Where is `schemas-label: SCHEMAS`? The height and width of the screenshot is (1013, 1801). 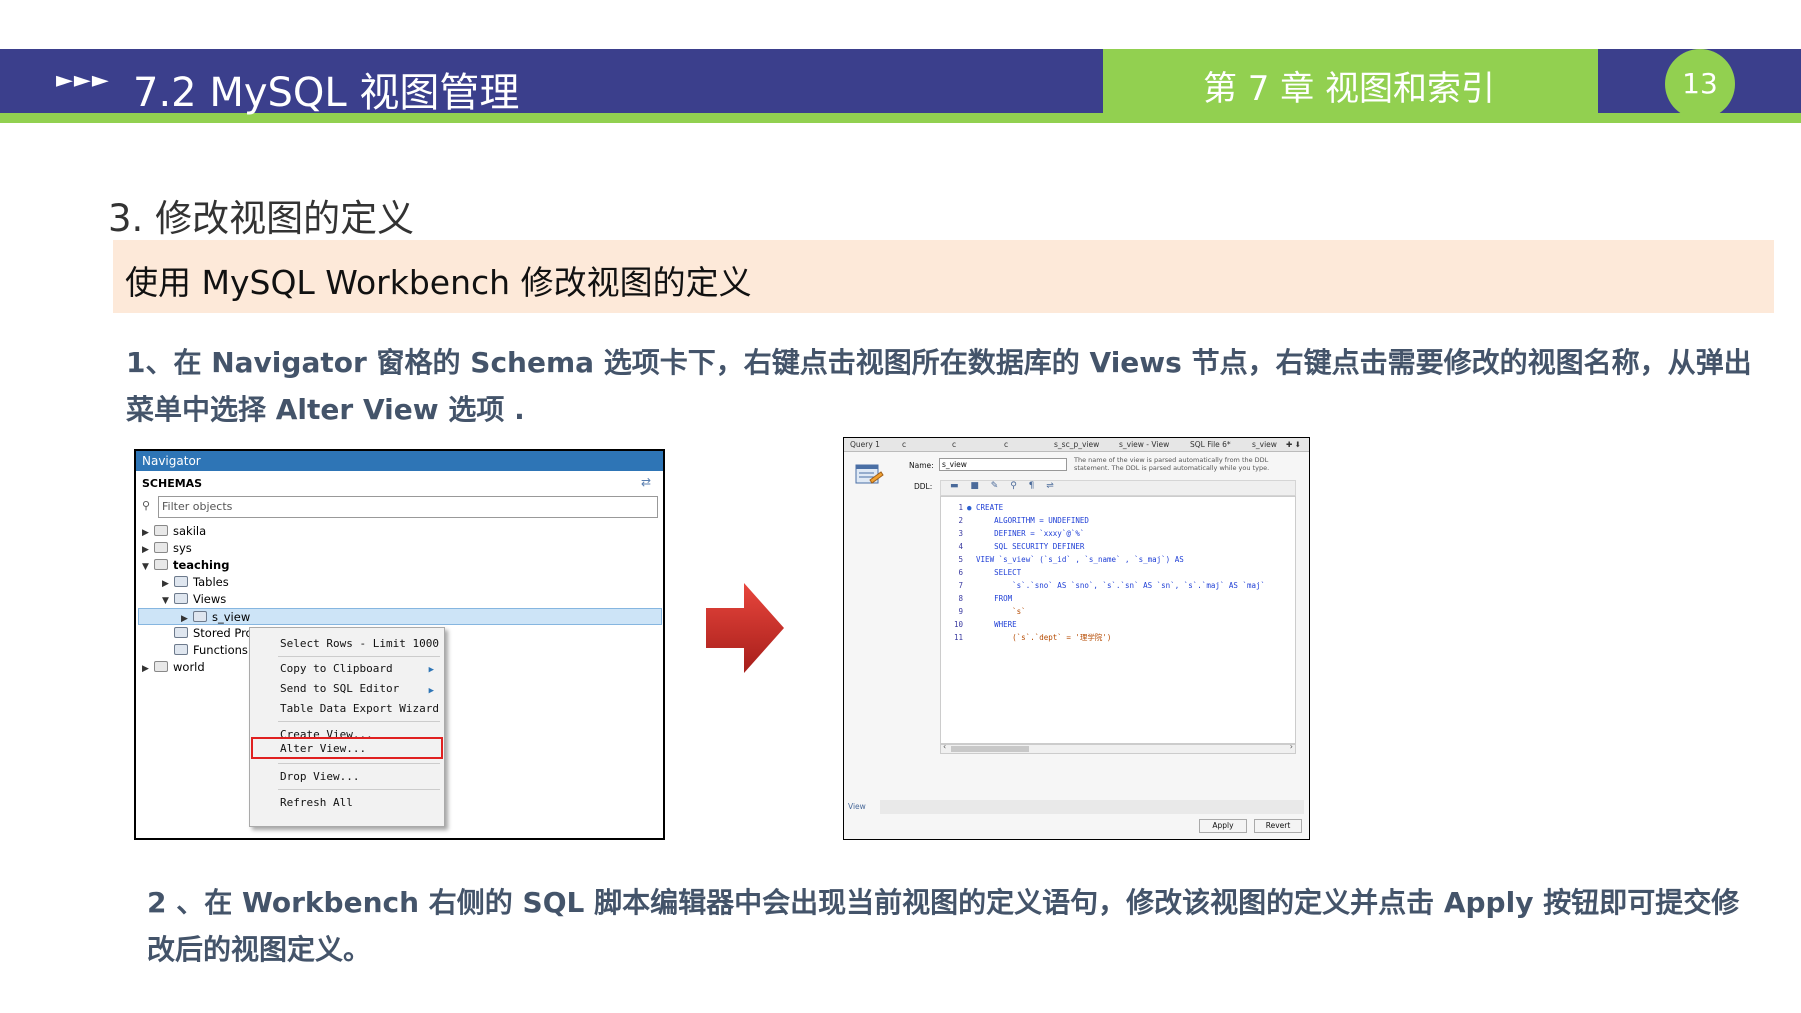
schemas-label: SCHEMAS is located at coordinates (172, 483).